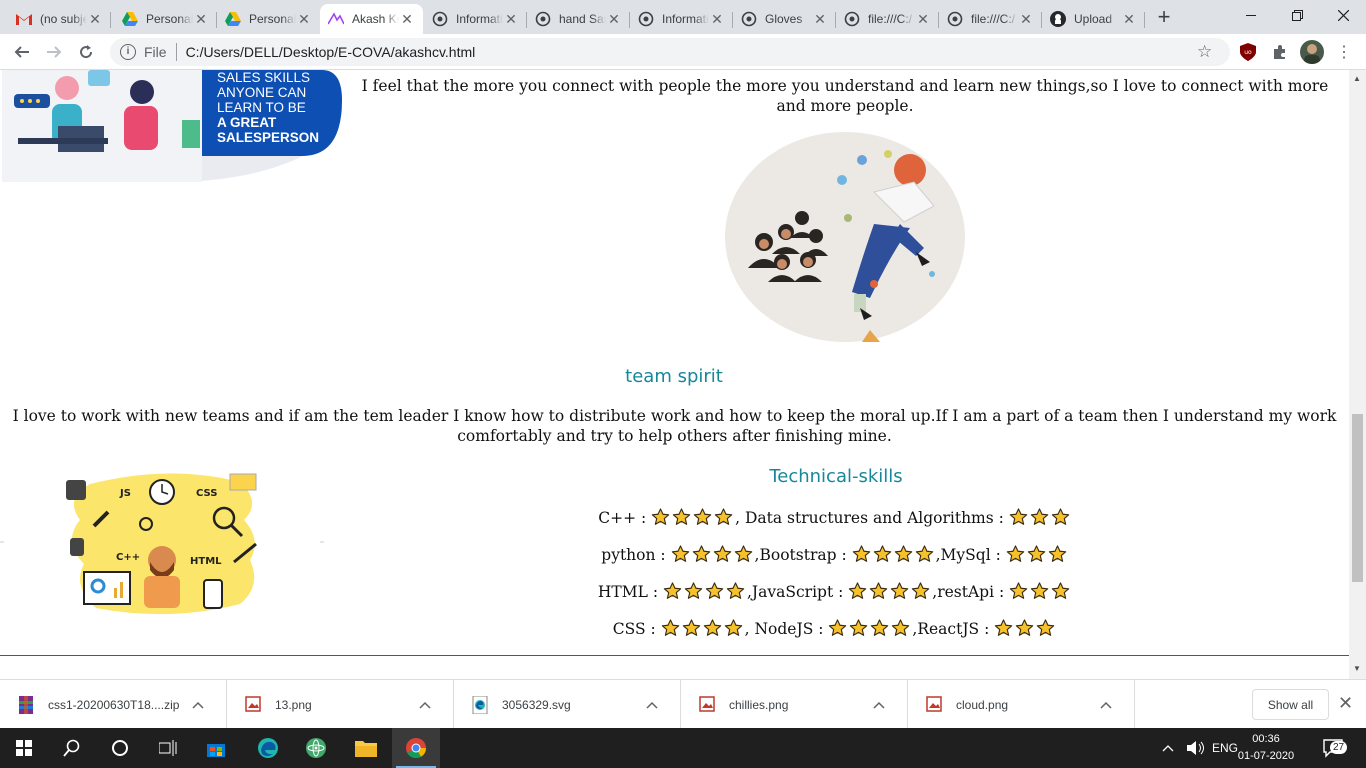 The width and height of the screenshot is (1366, 768). I want to click on show-all-button: Show all, so click(1290, 704).